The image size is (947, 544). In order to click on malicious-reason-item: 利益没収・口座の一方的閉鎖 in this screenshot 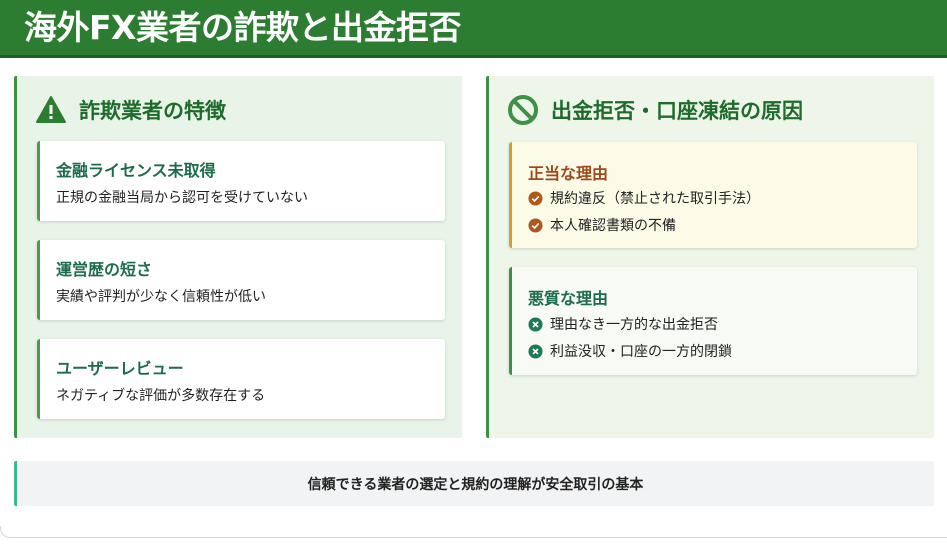, I will do `click(630, 351)`.